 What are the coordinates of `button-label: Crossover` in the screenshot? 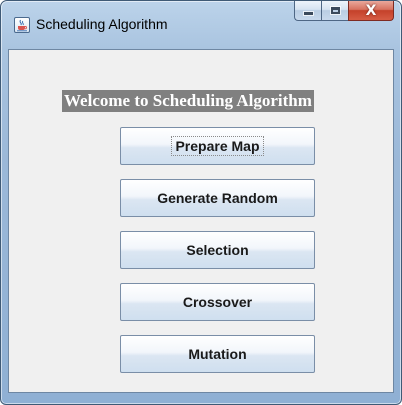 It's located at (217, 302).